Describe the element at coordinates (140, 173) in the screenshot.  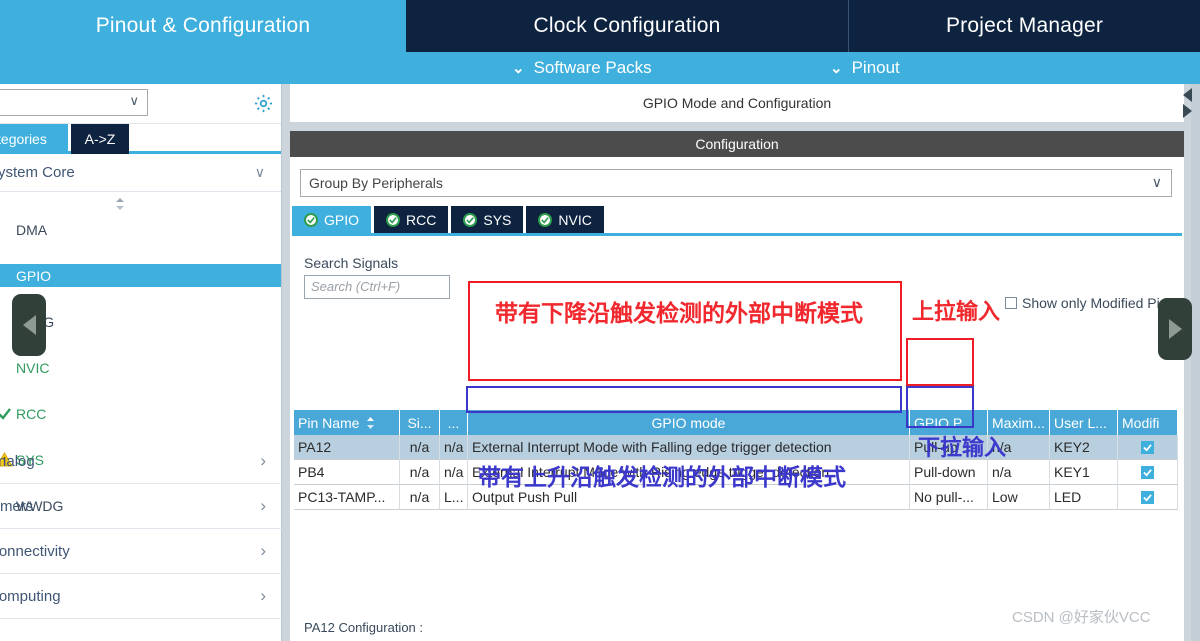
I see `sidebar-group-system-core: System Core ∨` at that location.